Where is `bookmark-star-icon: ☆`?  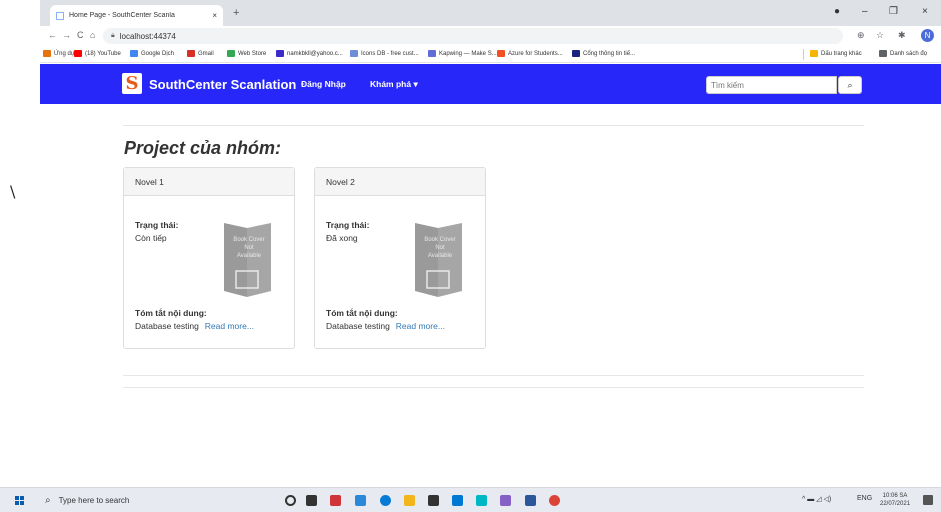 bookmark-star-icon: ☆ is located at coordinates (880, 35).